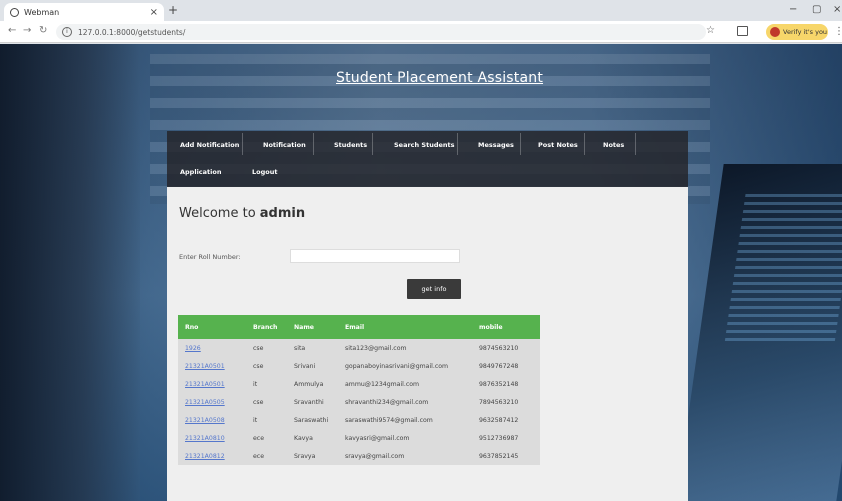 Image resolution: width=842 pixels, height=501 pixels. What do you see at coordinates (266, 327) in the screenshot?
I see `column-header-branch: Branch` at bounding box center [266, 327].